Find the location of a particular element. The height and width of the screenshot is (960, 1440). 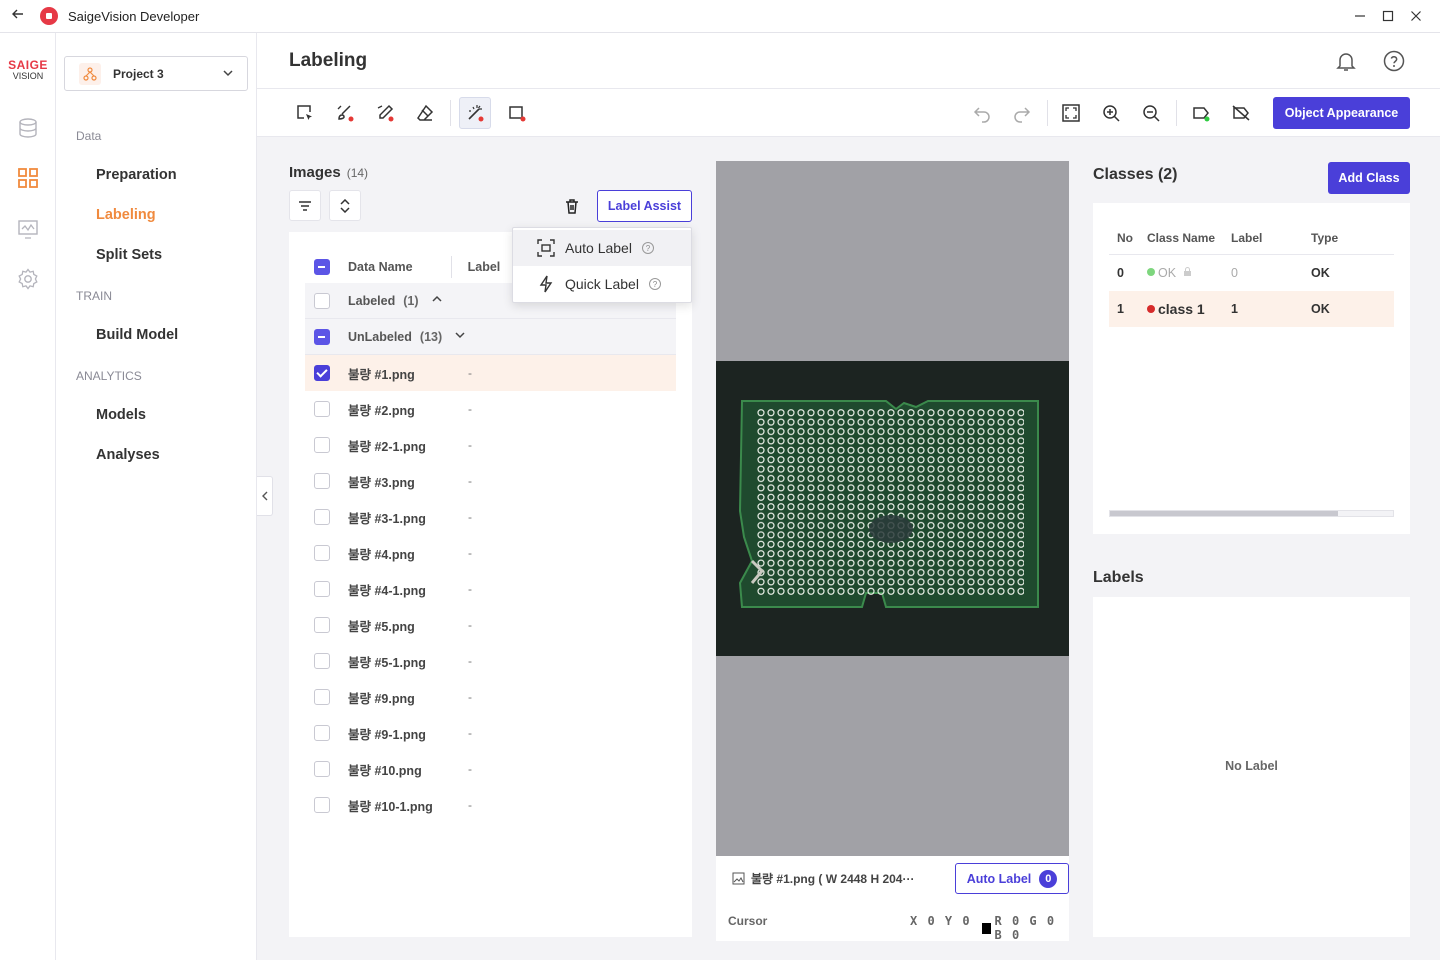

nav-item-analyses: Analyses is located at coordinates (128, 455).